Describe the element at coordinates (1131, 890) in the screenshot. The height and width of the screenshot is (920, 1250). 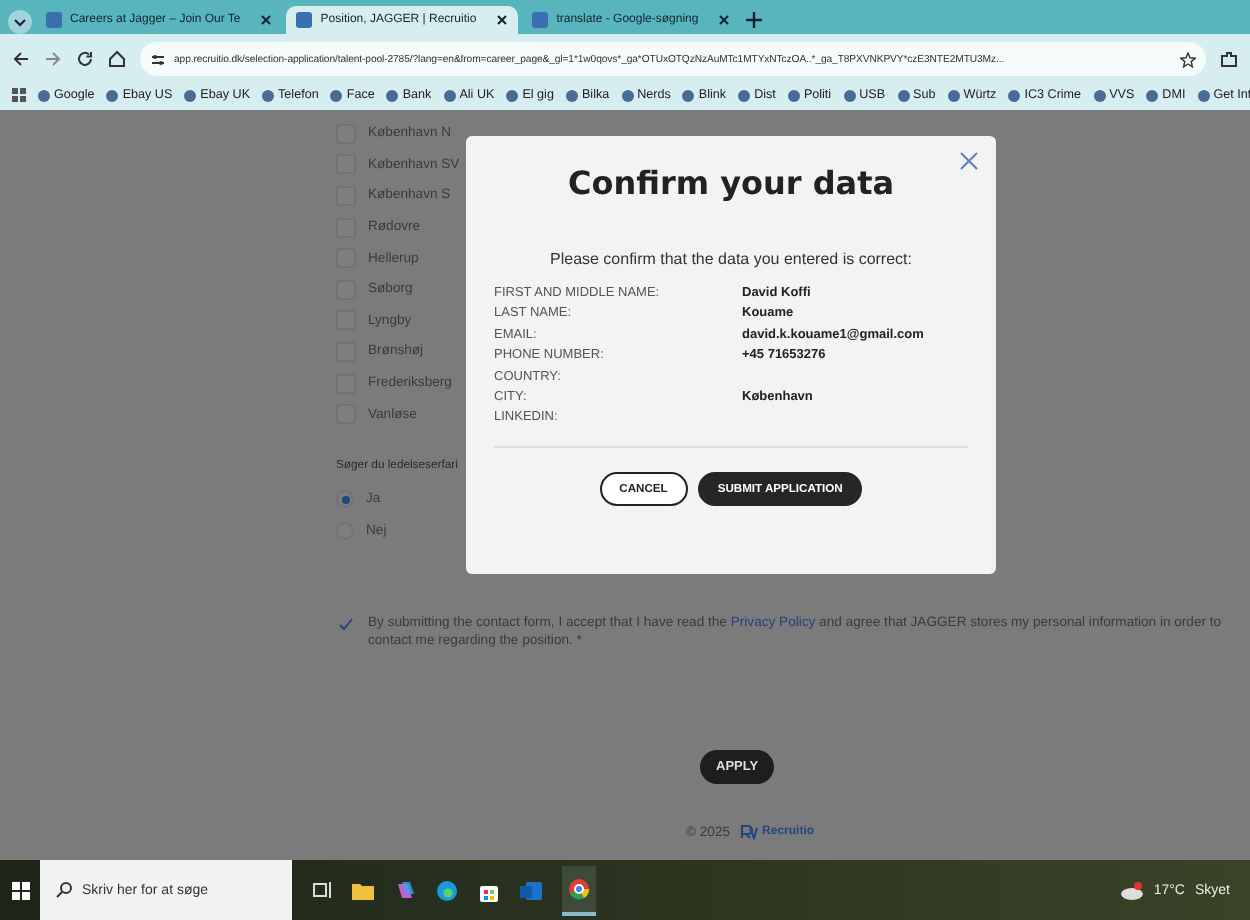
I see `weather-cloud-icon` at that location.